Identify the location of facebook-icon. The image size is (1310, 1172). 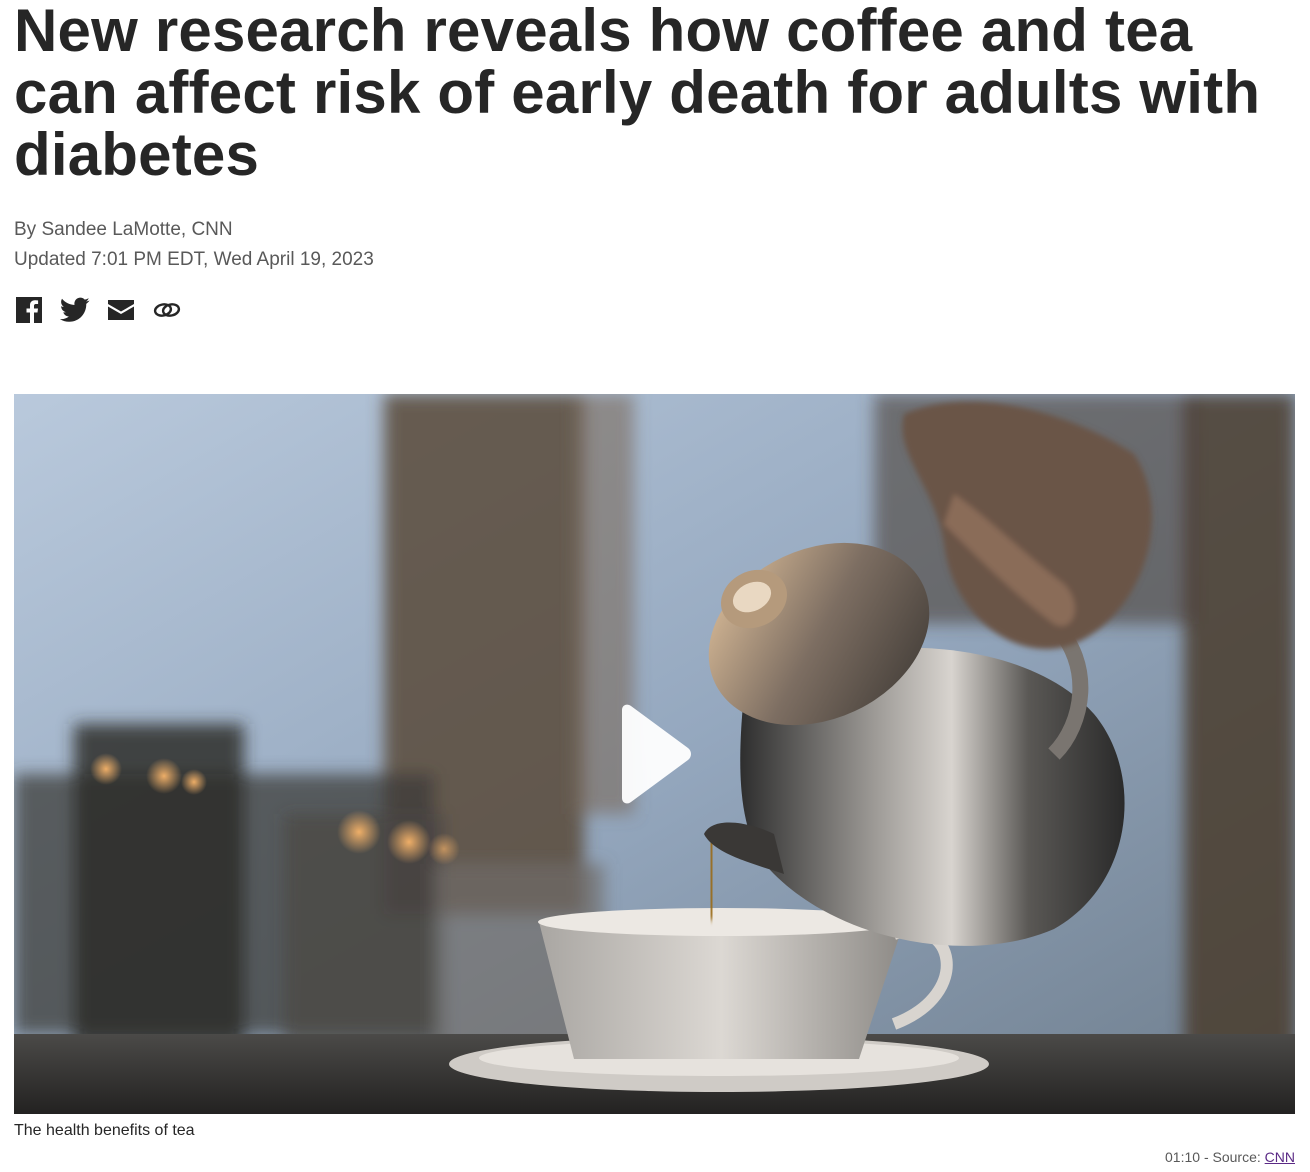
(29, 310).